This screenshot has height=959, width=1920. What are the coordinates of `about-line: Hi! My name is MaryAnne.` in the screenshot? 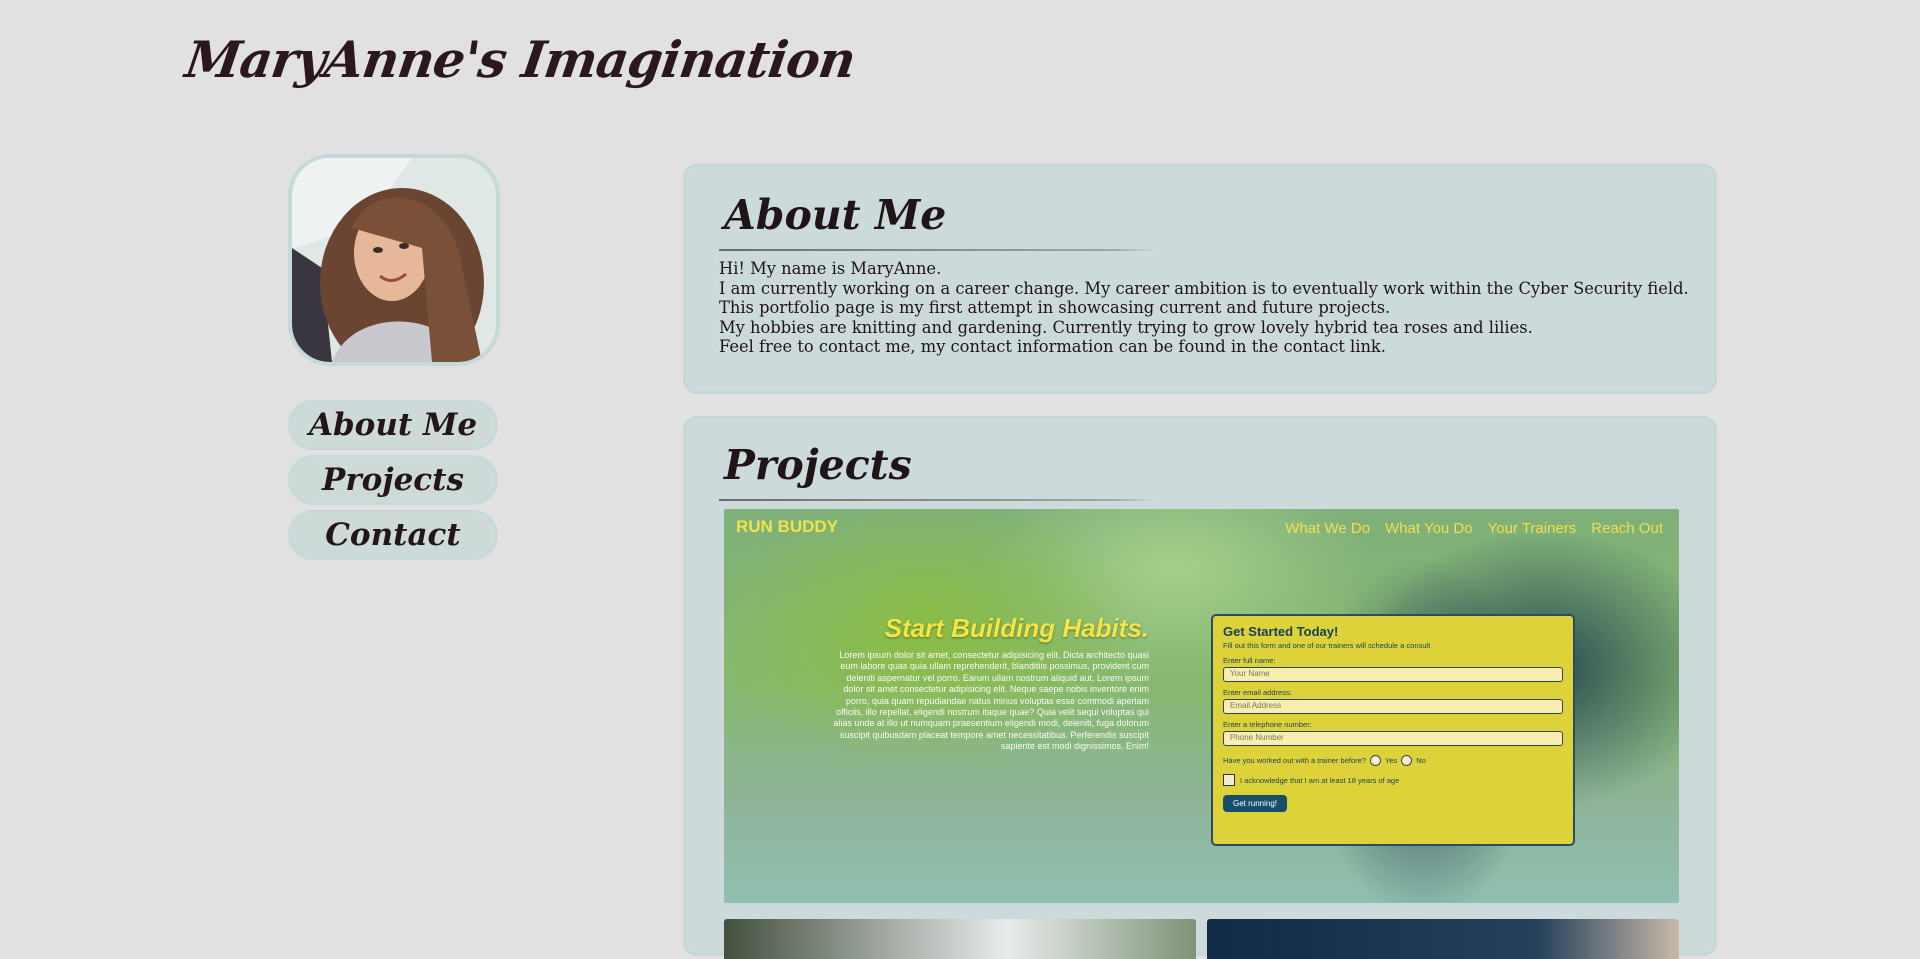 It's located at (830, 268).